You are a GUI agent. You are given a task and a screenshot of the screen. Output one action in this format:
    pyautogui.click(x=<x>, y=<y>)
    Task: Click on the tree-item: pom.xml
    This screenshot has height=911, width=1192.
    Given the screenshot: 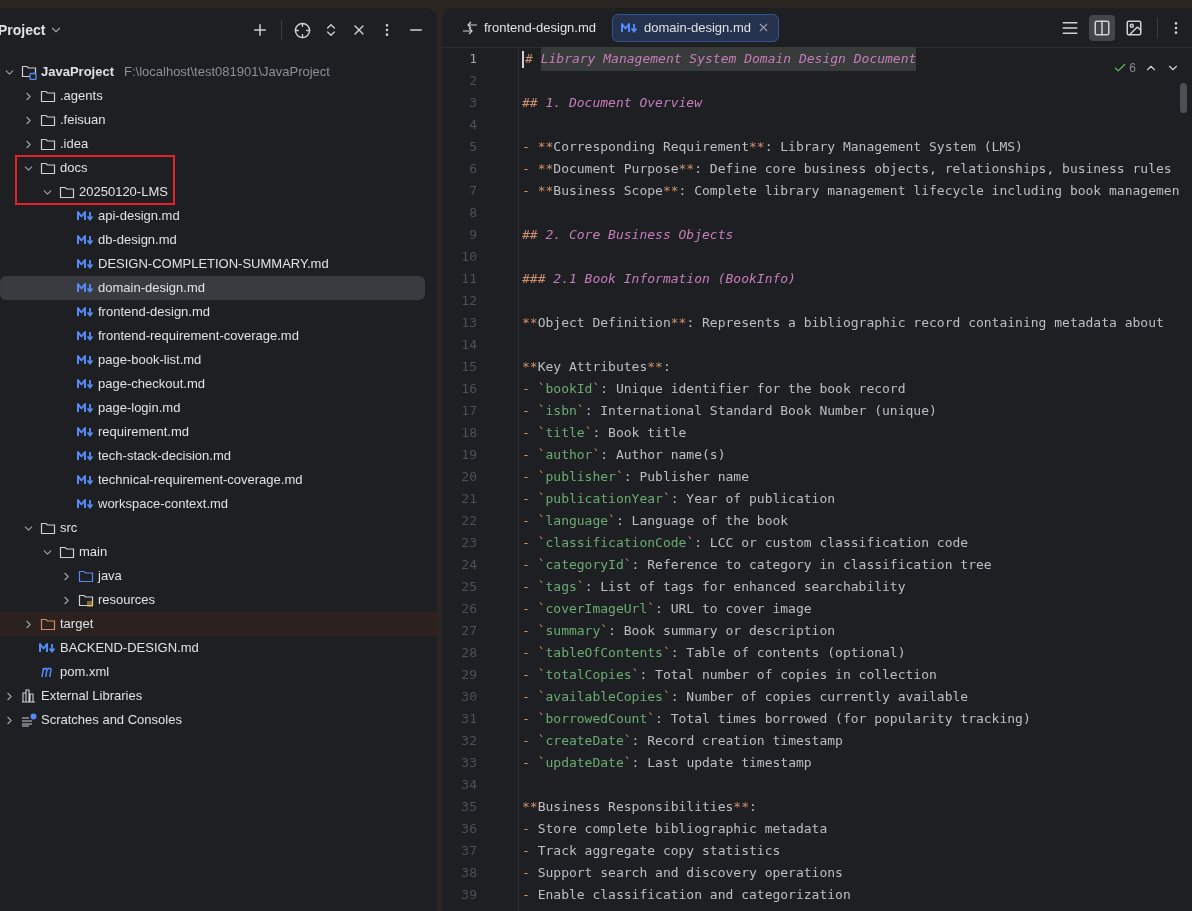 What is the action you would take?
    pyautogui.click(x=218, y=672)
    